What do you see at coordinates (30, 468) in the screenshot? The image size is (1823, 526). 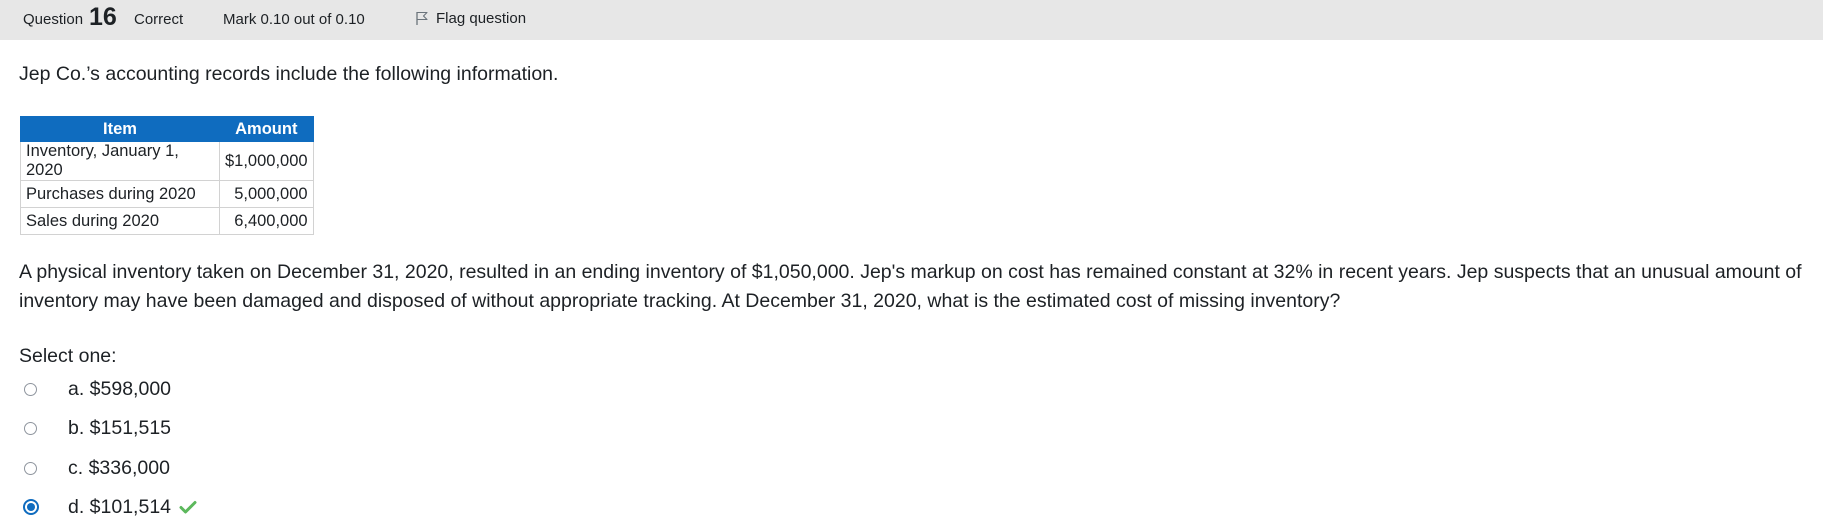 I see `radio-button-c` at bounding box center [30, 468].